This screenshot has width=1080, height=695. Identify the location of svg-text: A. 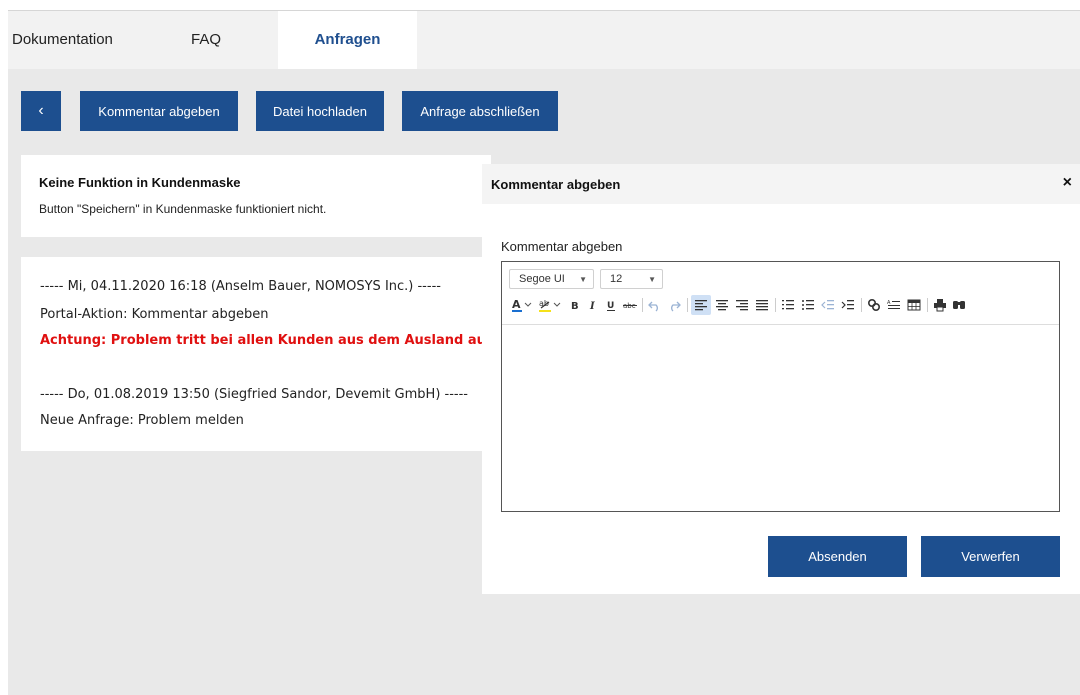
(516, 304).